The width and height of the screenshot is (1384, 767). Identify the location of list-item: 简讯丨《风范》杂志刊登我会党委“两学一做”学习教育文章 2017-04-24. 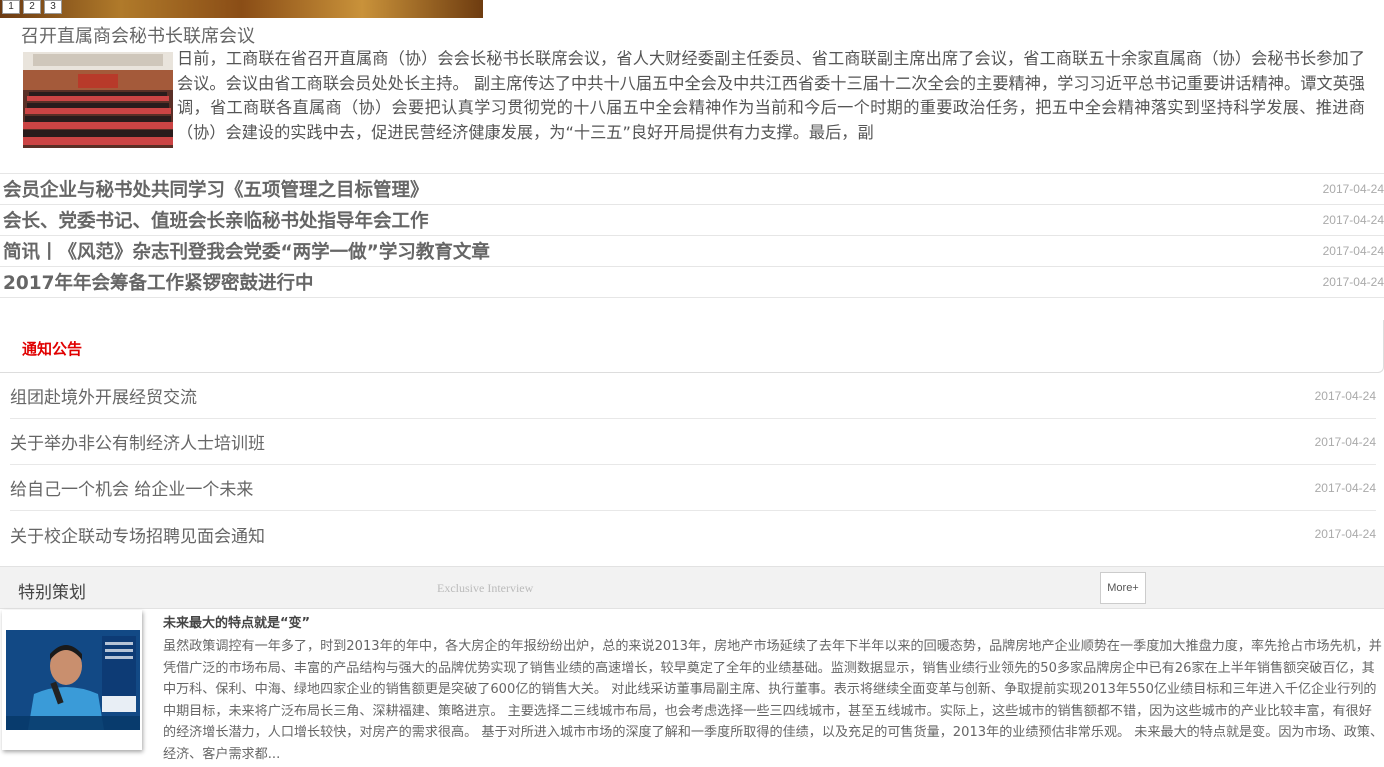
(692, 251).